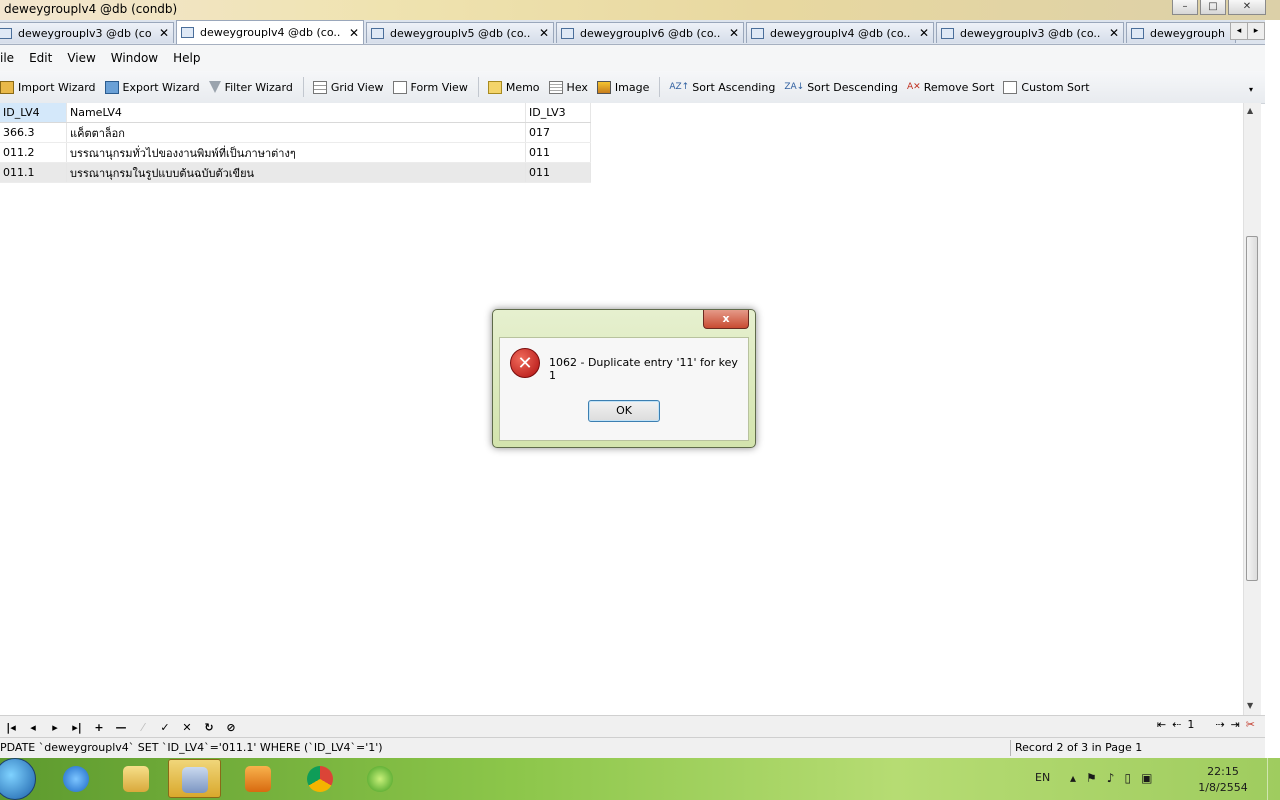  I want to click on stop-icon: ⊘, so click(231, 727).